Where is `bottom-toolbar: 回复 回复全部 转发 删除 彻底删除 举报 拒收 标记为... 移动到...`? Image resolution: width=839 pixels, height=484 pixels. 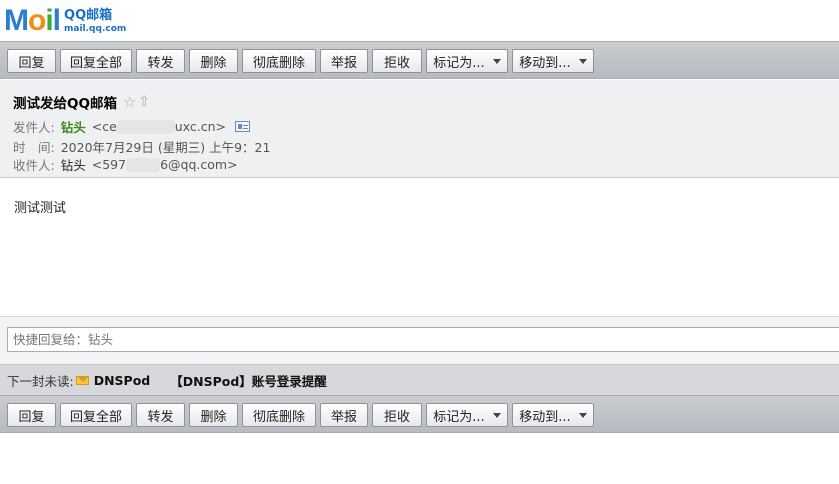
bottom-toolbar: 回复 回复全部 转发 删除 彻底删除 举报 拒收 标记为... 移动到... is located at coordinates (419, 414).